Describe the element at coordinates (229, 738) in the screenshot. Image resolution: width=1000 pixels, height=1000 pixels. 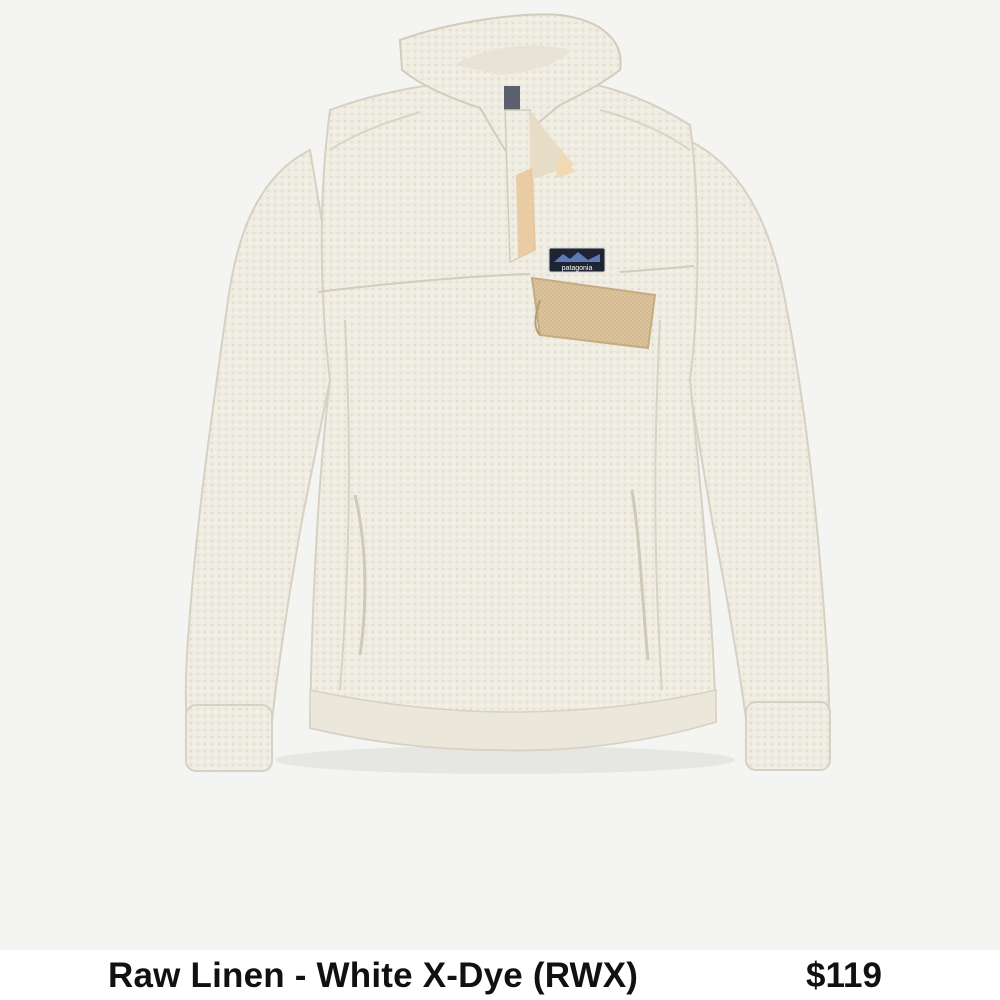
I see `left-cuff` at that location.